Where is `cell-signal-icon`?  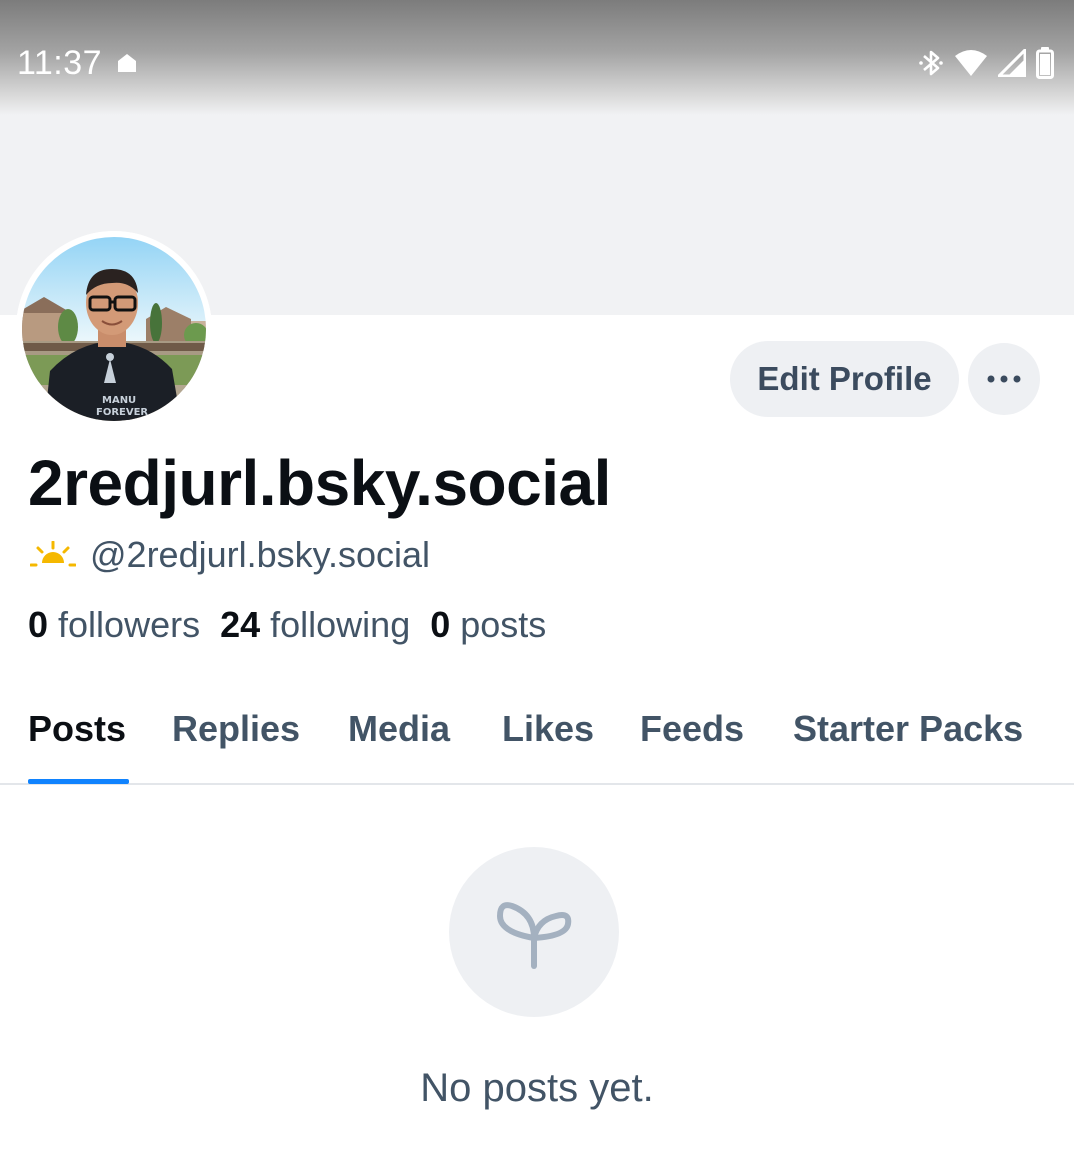
cell-signal-icon is located at coordinates (1012, 63).